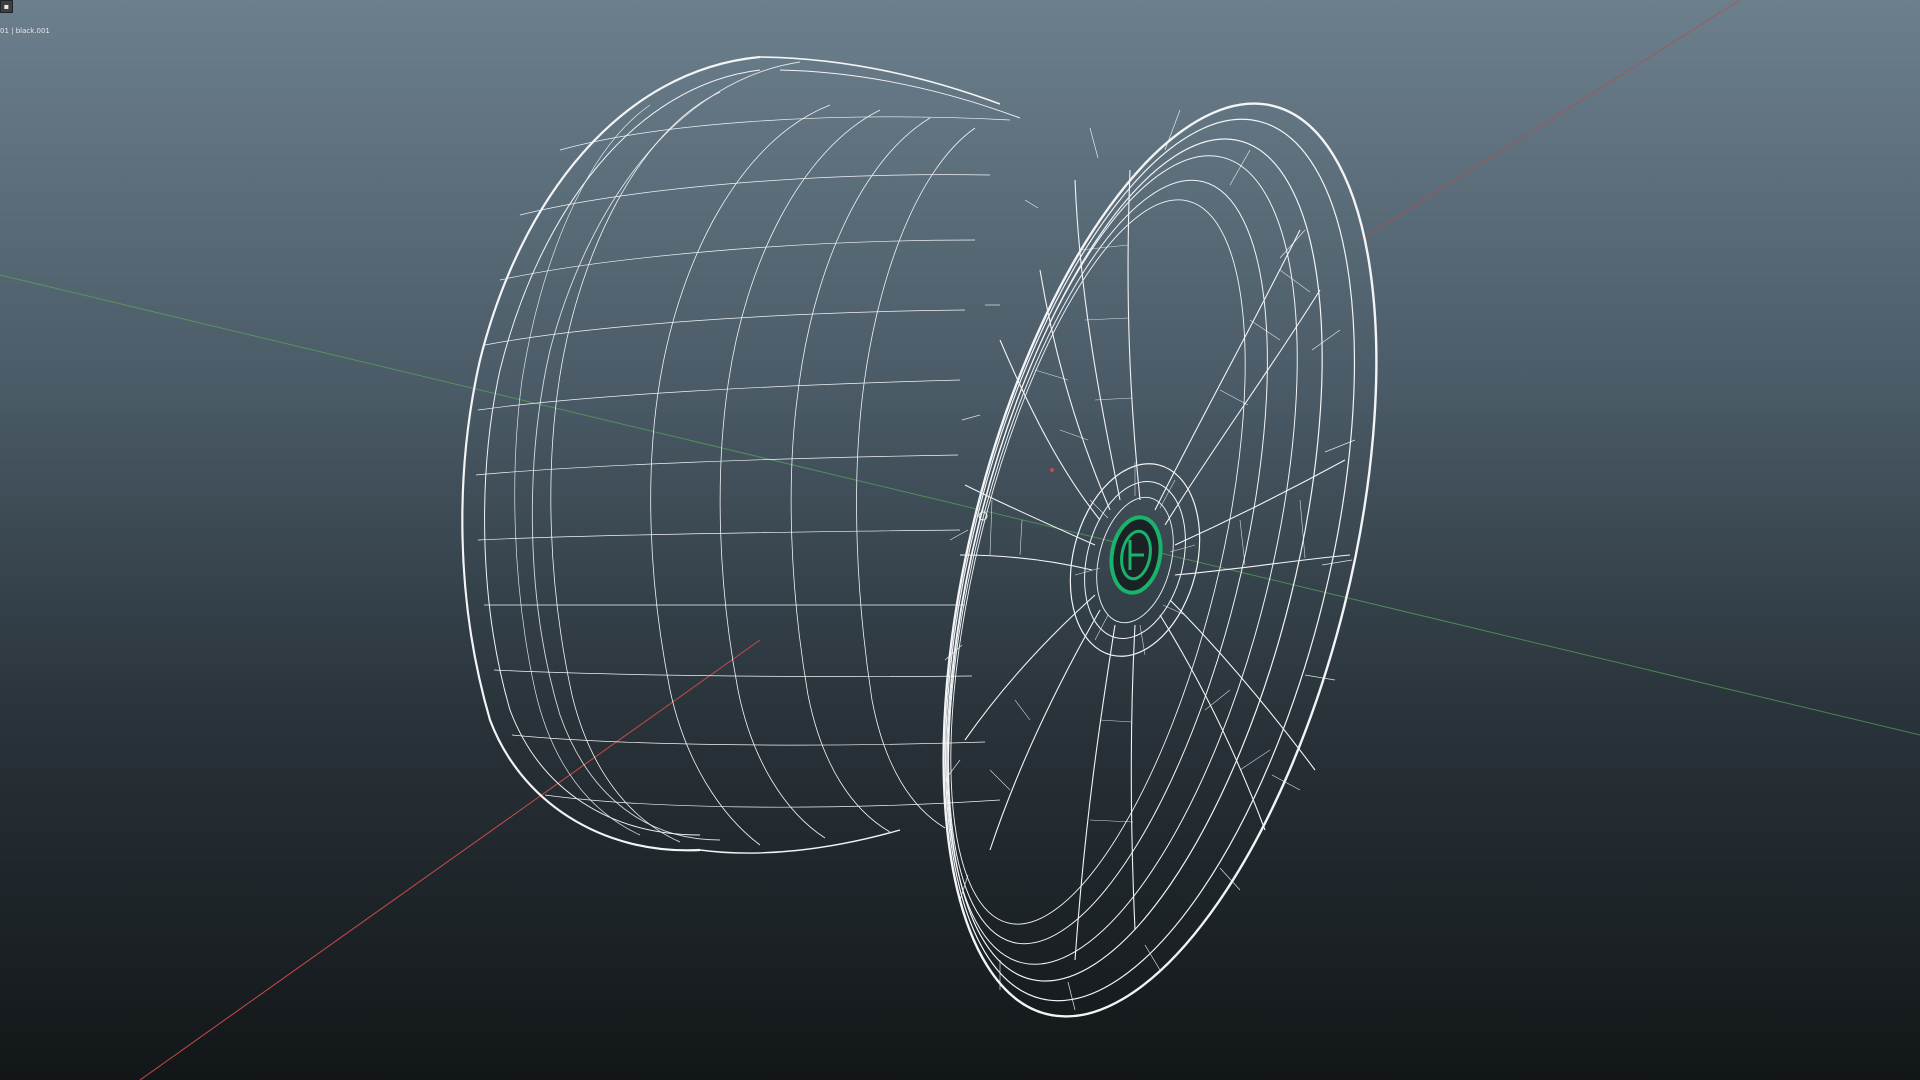  Describe the element at coordinates (1550, 120) in the screenshot. I see `z-axis-line` at that location.